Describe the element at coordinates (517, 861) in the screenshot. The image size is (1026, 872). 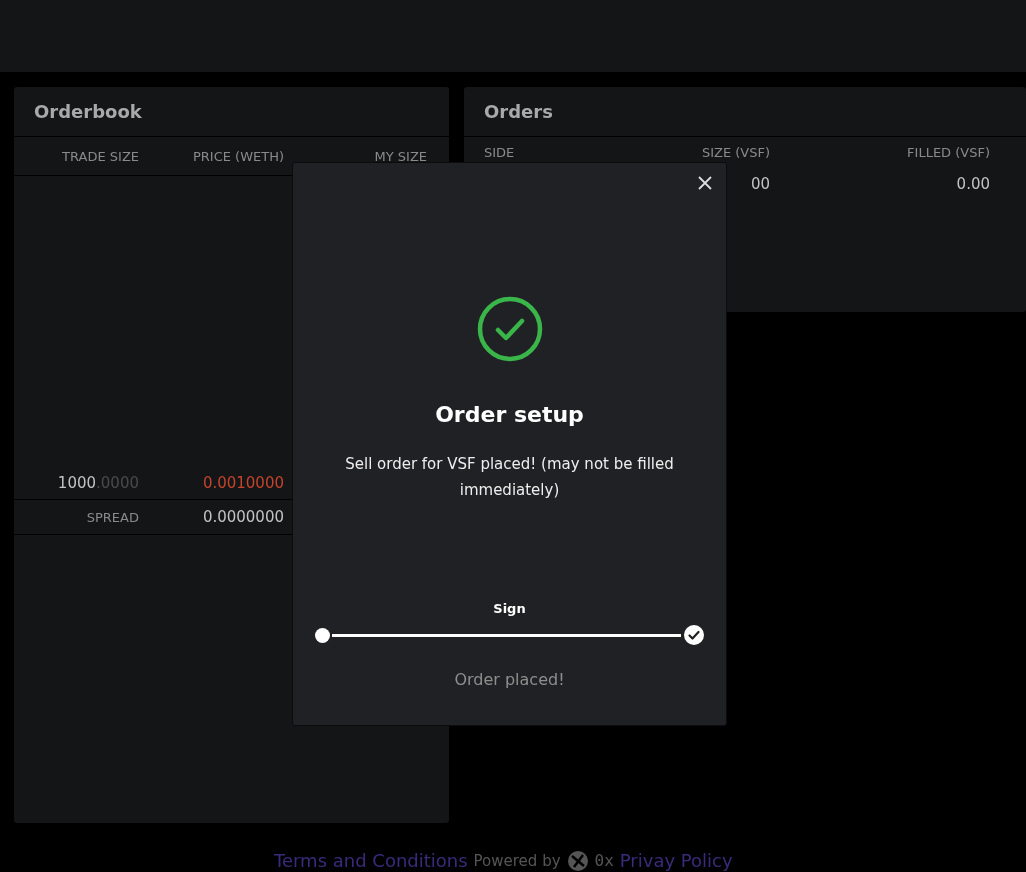
I see `powered-by-text: Powered by` at that location.